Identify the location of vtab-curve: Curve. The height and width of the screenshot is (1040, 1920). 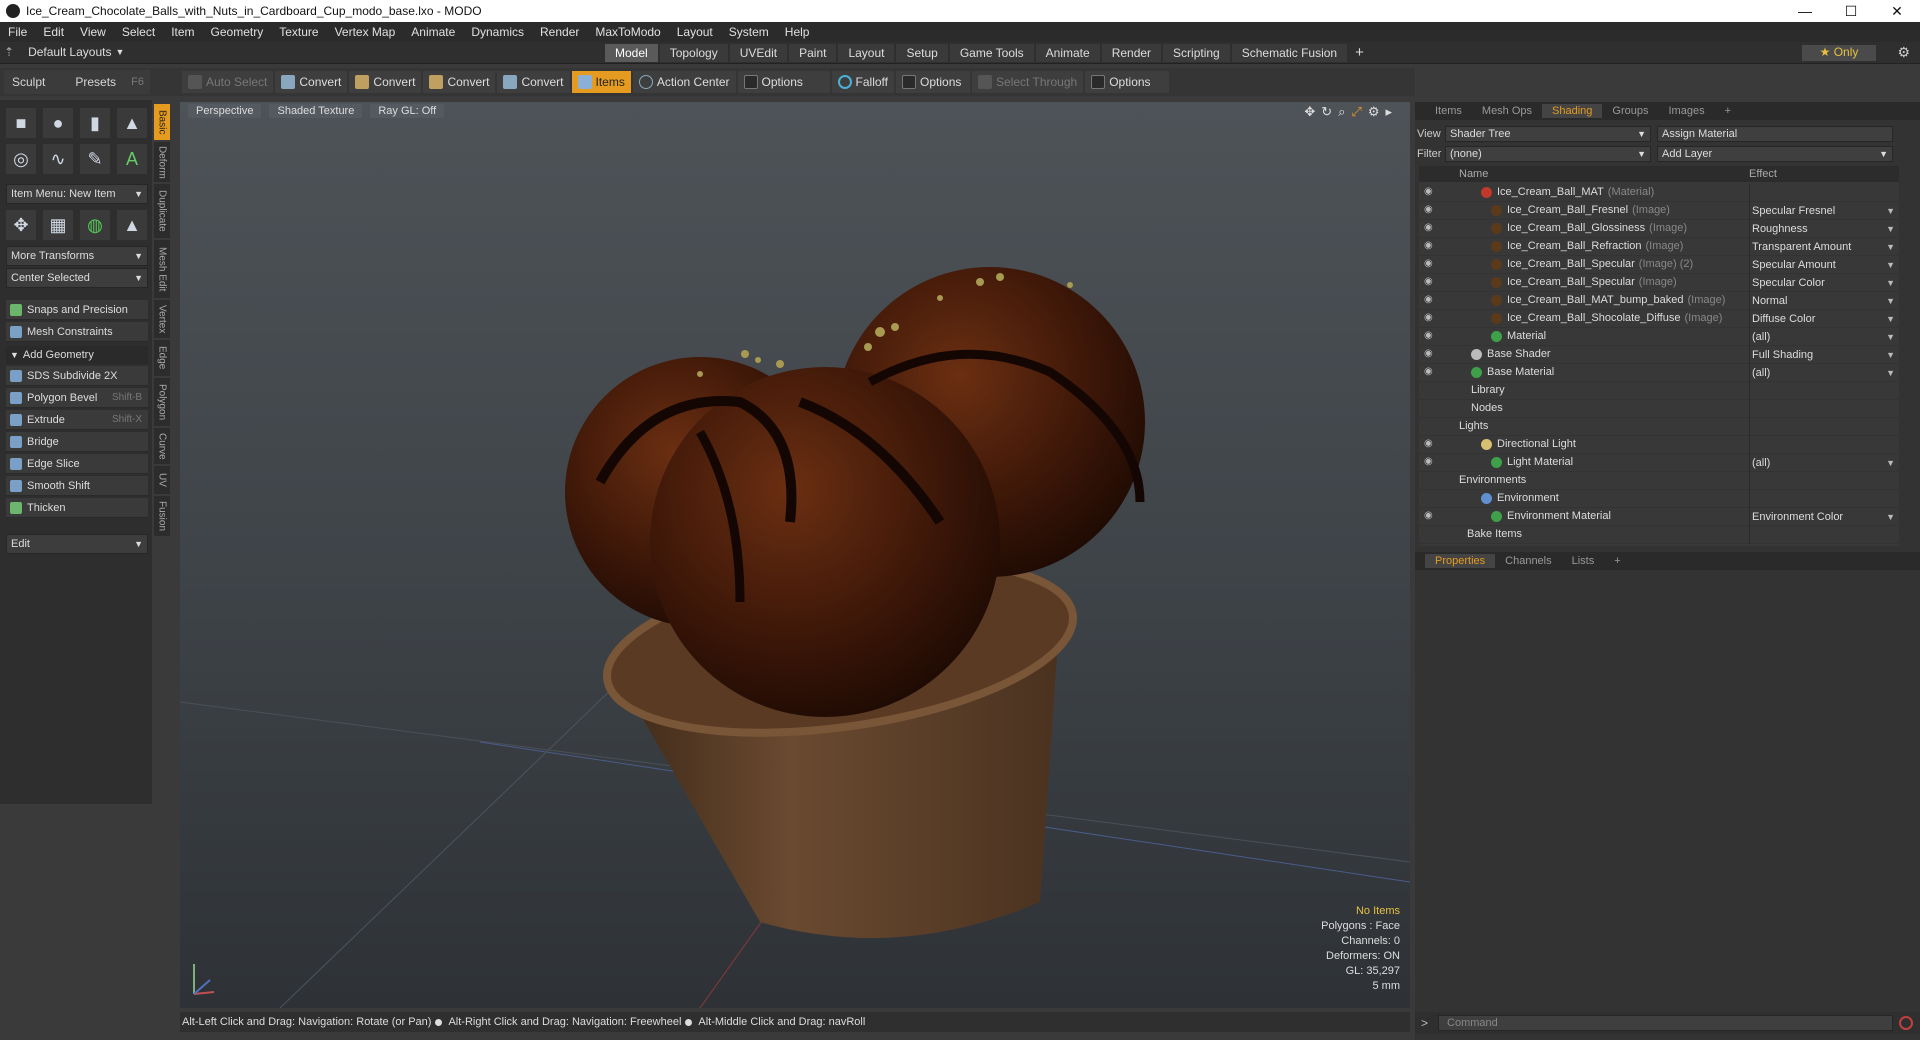
(162, 446).